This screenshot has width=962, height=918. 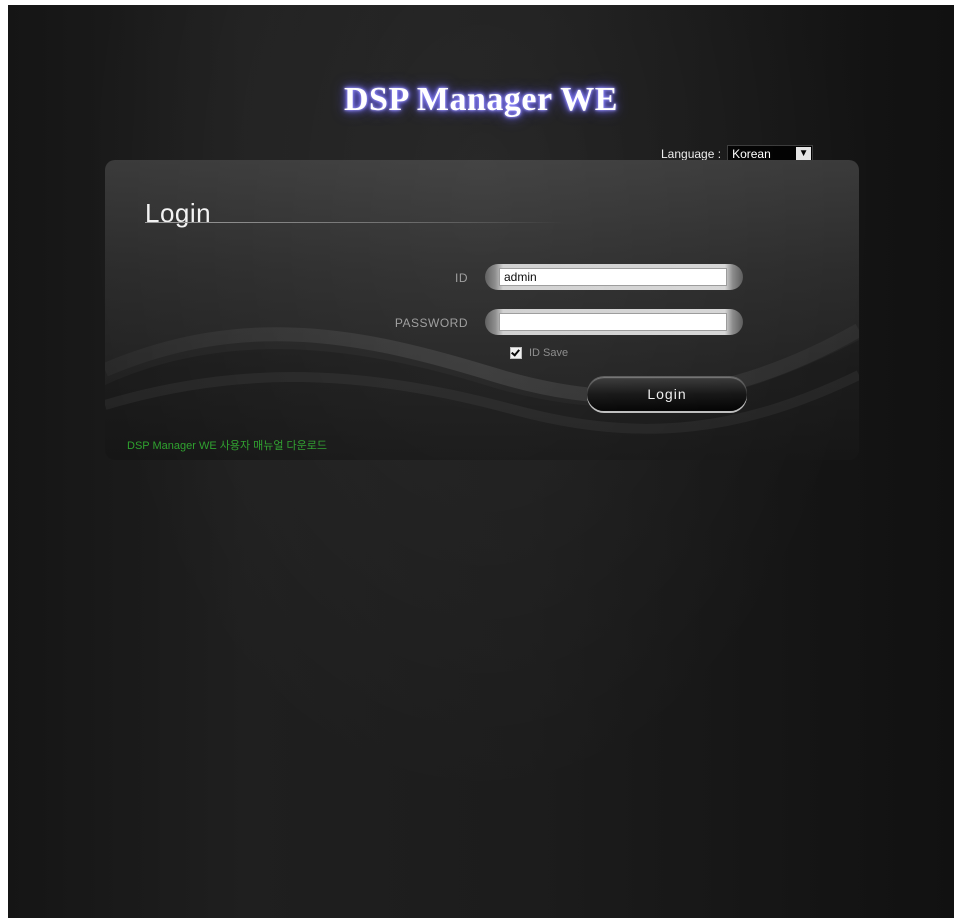 I want to click on login-button: Login, so click(x=667, y=394).